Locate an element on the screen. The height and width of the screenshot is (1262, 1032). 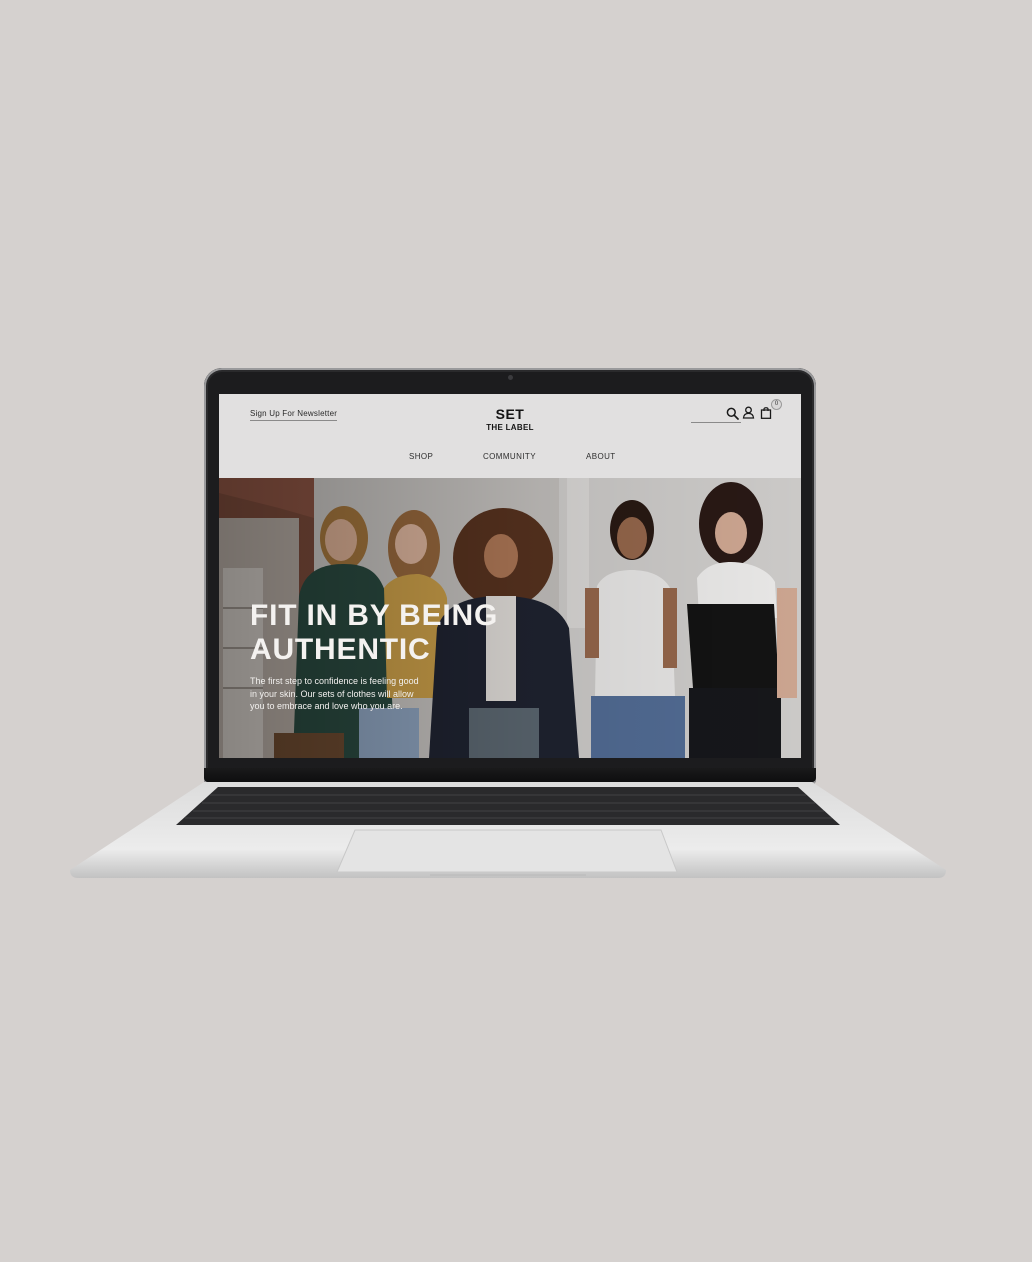
brand-logo: SET THE LABEL is located at coordinates (510, 420).